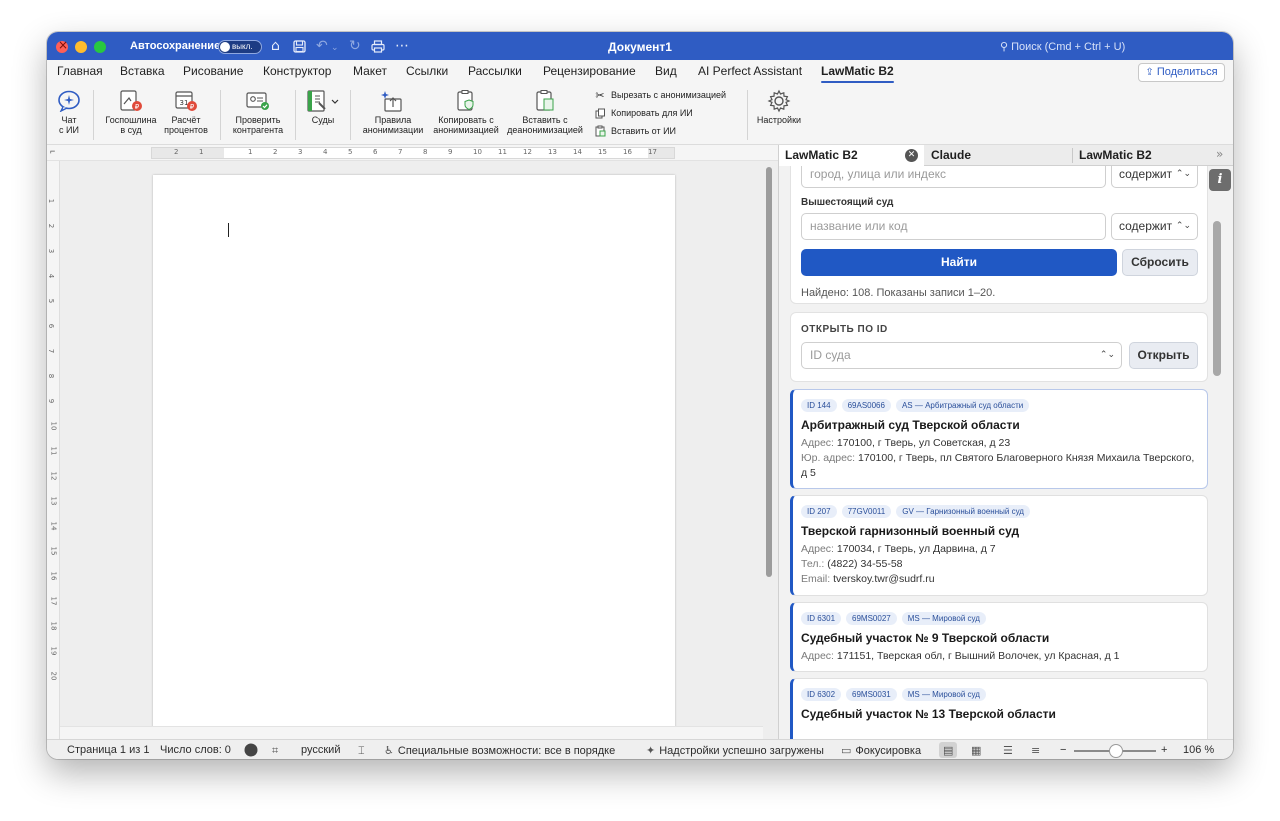 The height and width of the screenshot is (821, 1280). I want to click on focus-button: ▭ Фокусировка, so click(881, 750).